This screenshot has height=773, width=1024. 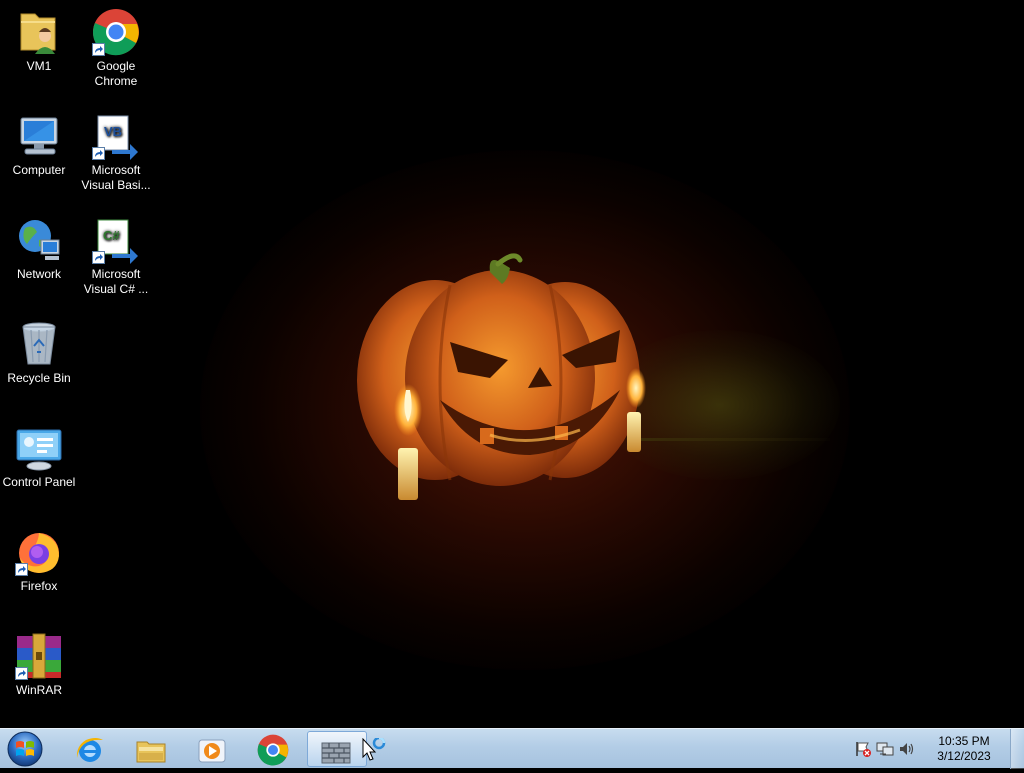 I want to click on desktop-icon-firefox: Firefox, so click(x=39, y=561).